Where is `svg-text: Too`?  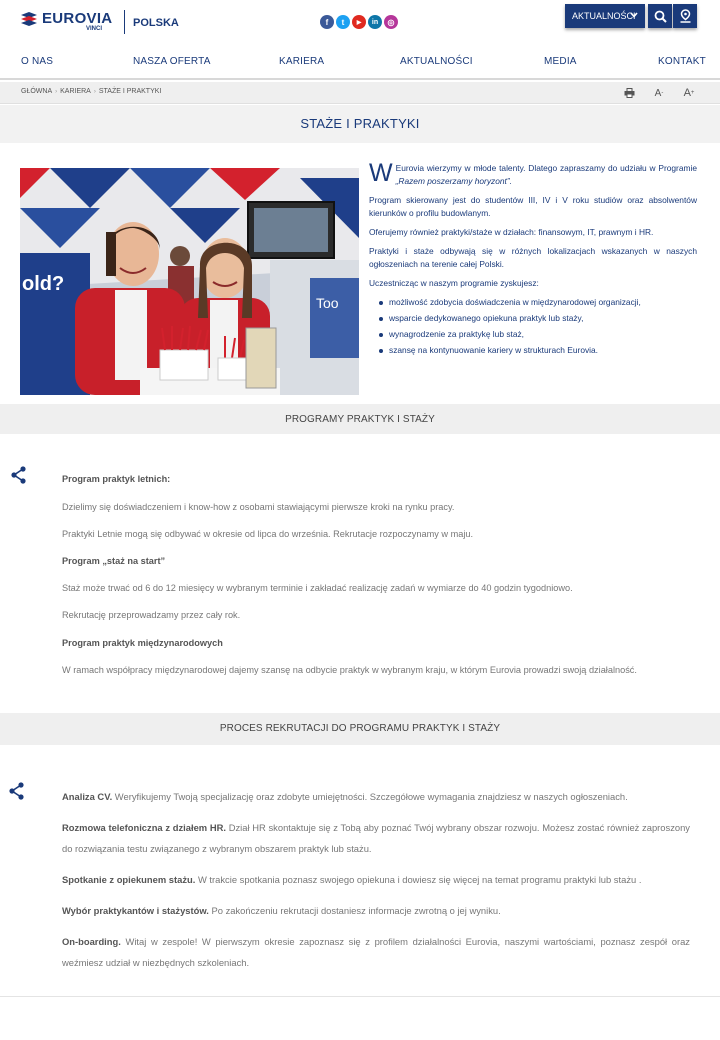 svg-text: Too is located at coordinates (327, 303).